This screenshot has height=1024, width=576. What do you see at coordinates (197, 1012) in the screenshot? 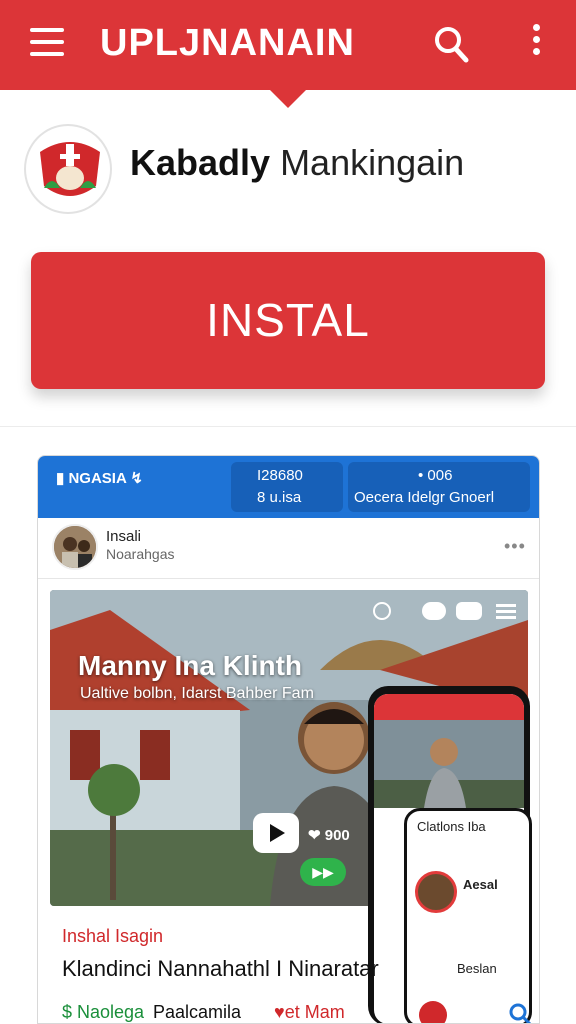
I see `post-action-2: Paalcamila` at bounding box center [197, 1012].